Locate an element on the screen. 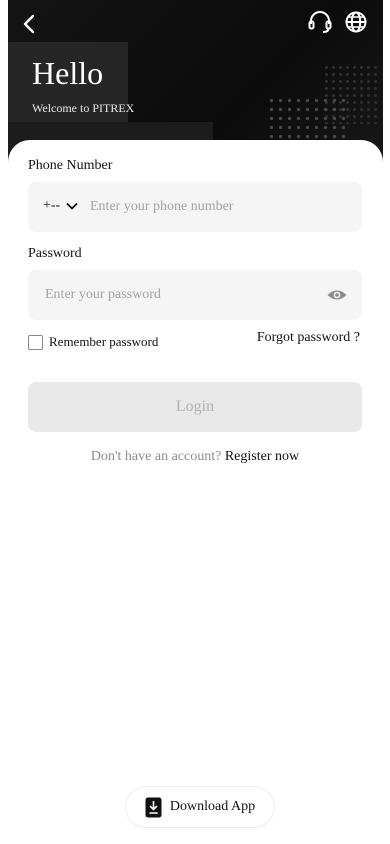  language-button is located at coordinates (356, 22).